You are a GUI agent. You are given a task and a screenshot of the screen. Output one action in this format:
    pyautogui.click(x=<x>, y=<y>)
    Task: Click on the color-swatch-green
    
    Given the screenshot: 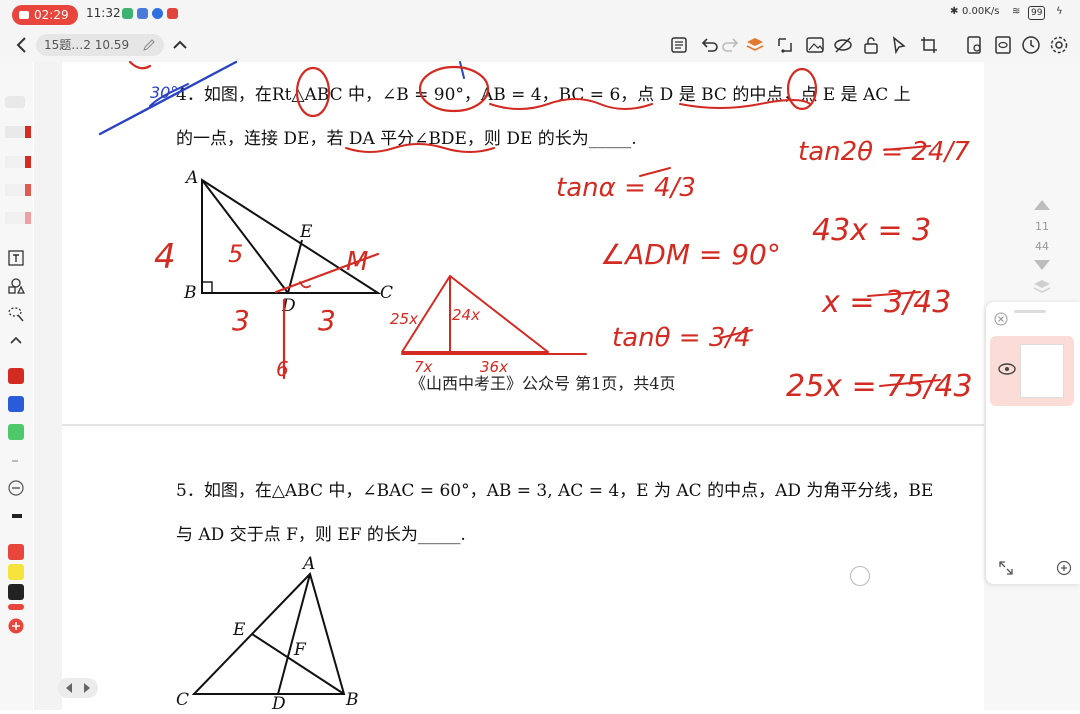 What is the action you would take?
    pyautogui.click(x=16, y=432)
    